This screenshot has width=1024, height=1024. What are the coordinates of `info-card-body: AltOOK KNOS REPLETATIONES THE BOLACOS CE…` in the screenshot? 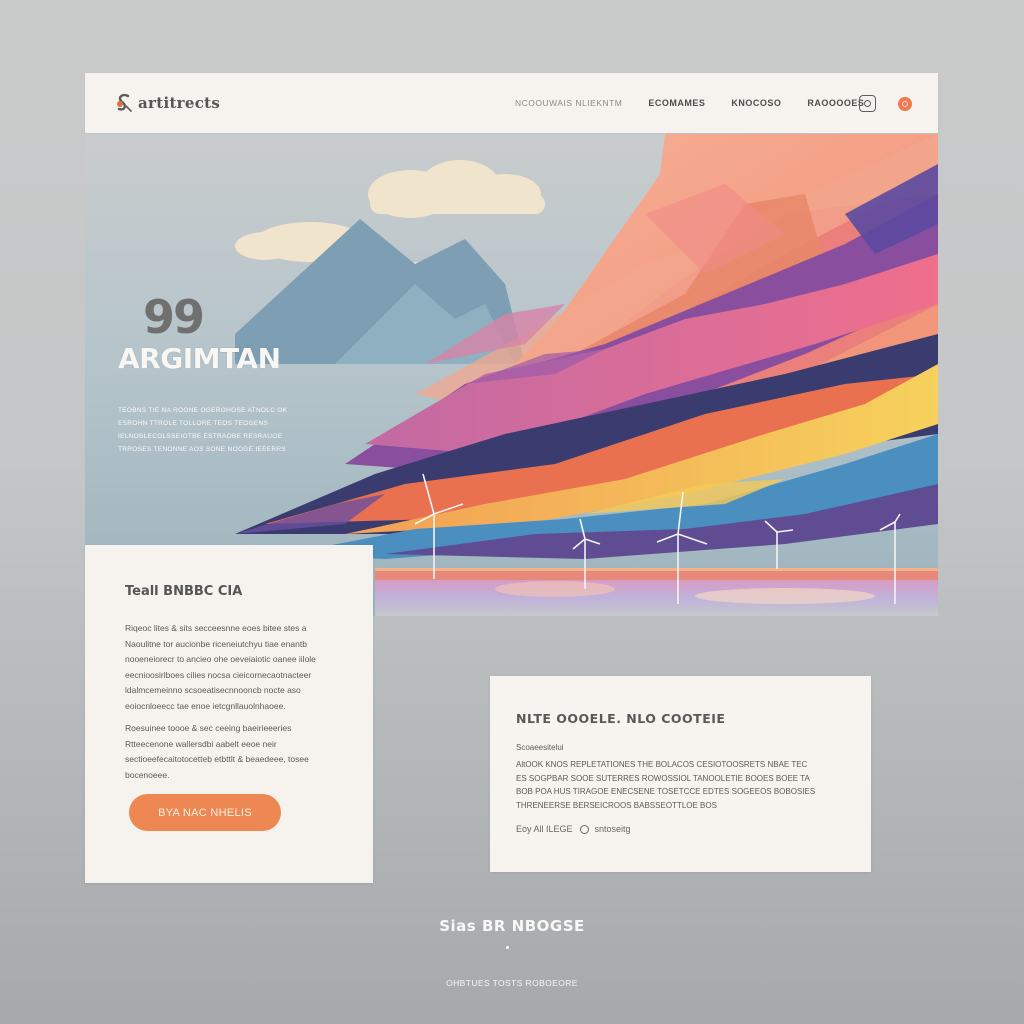 It's located at (666, 785).